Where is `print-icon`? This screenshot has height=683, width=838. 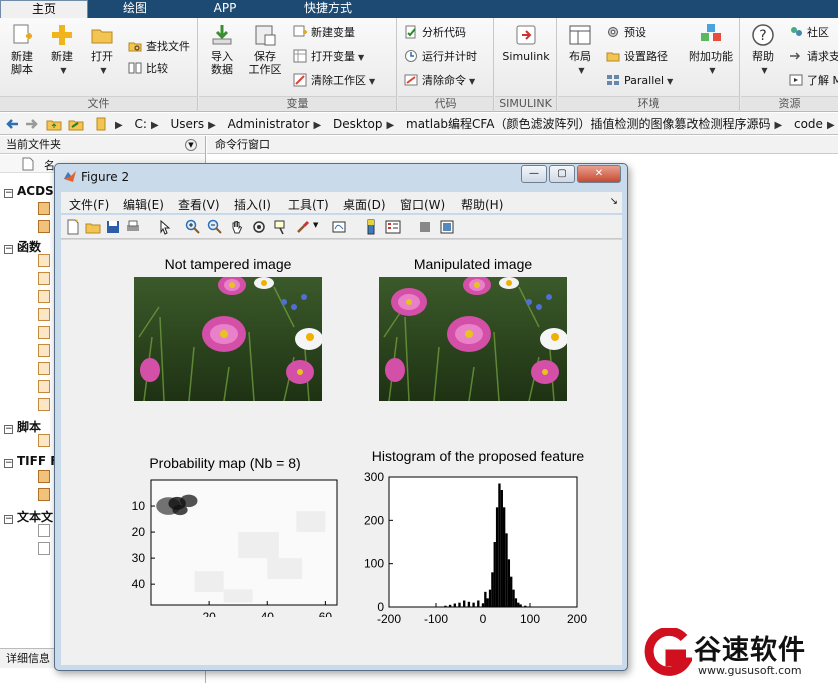 print-icon is located at coordinates (133, 227).